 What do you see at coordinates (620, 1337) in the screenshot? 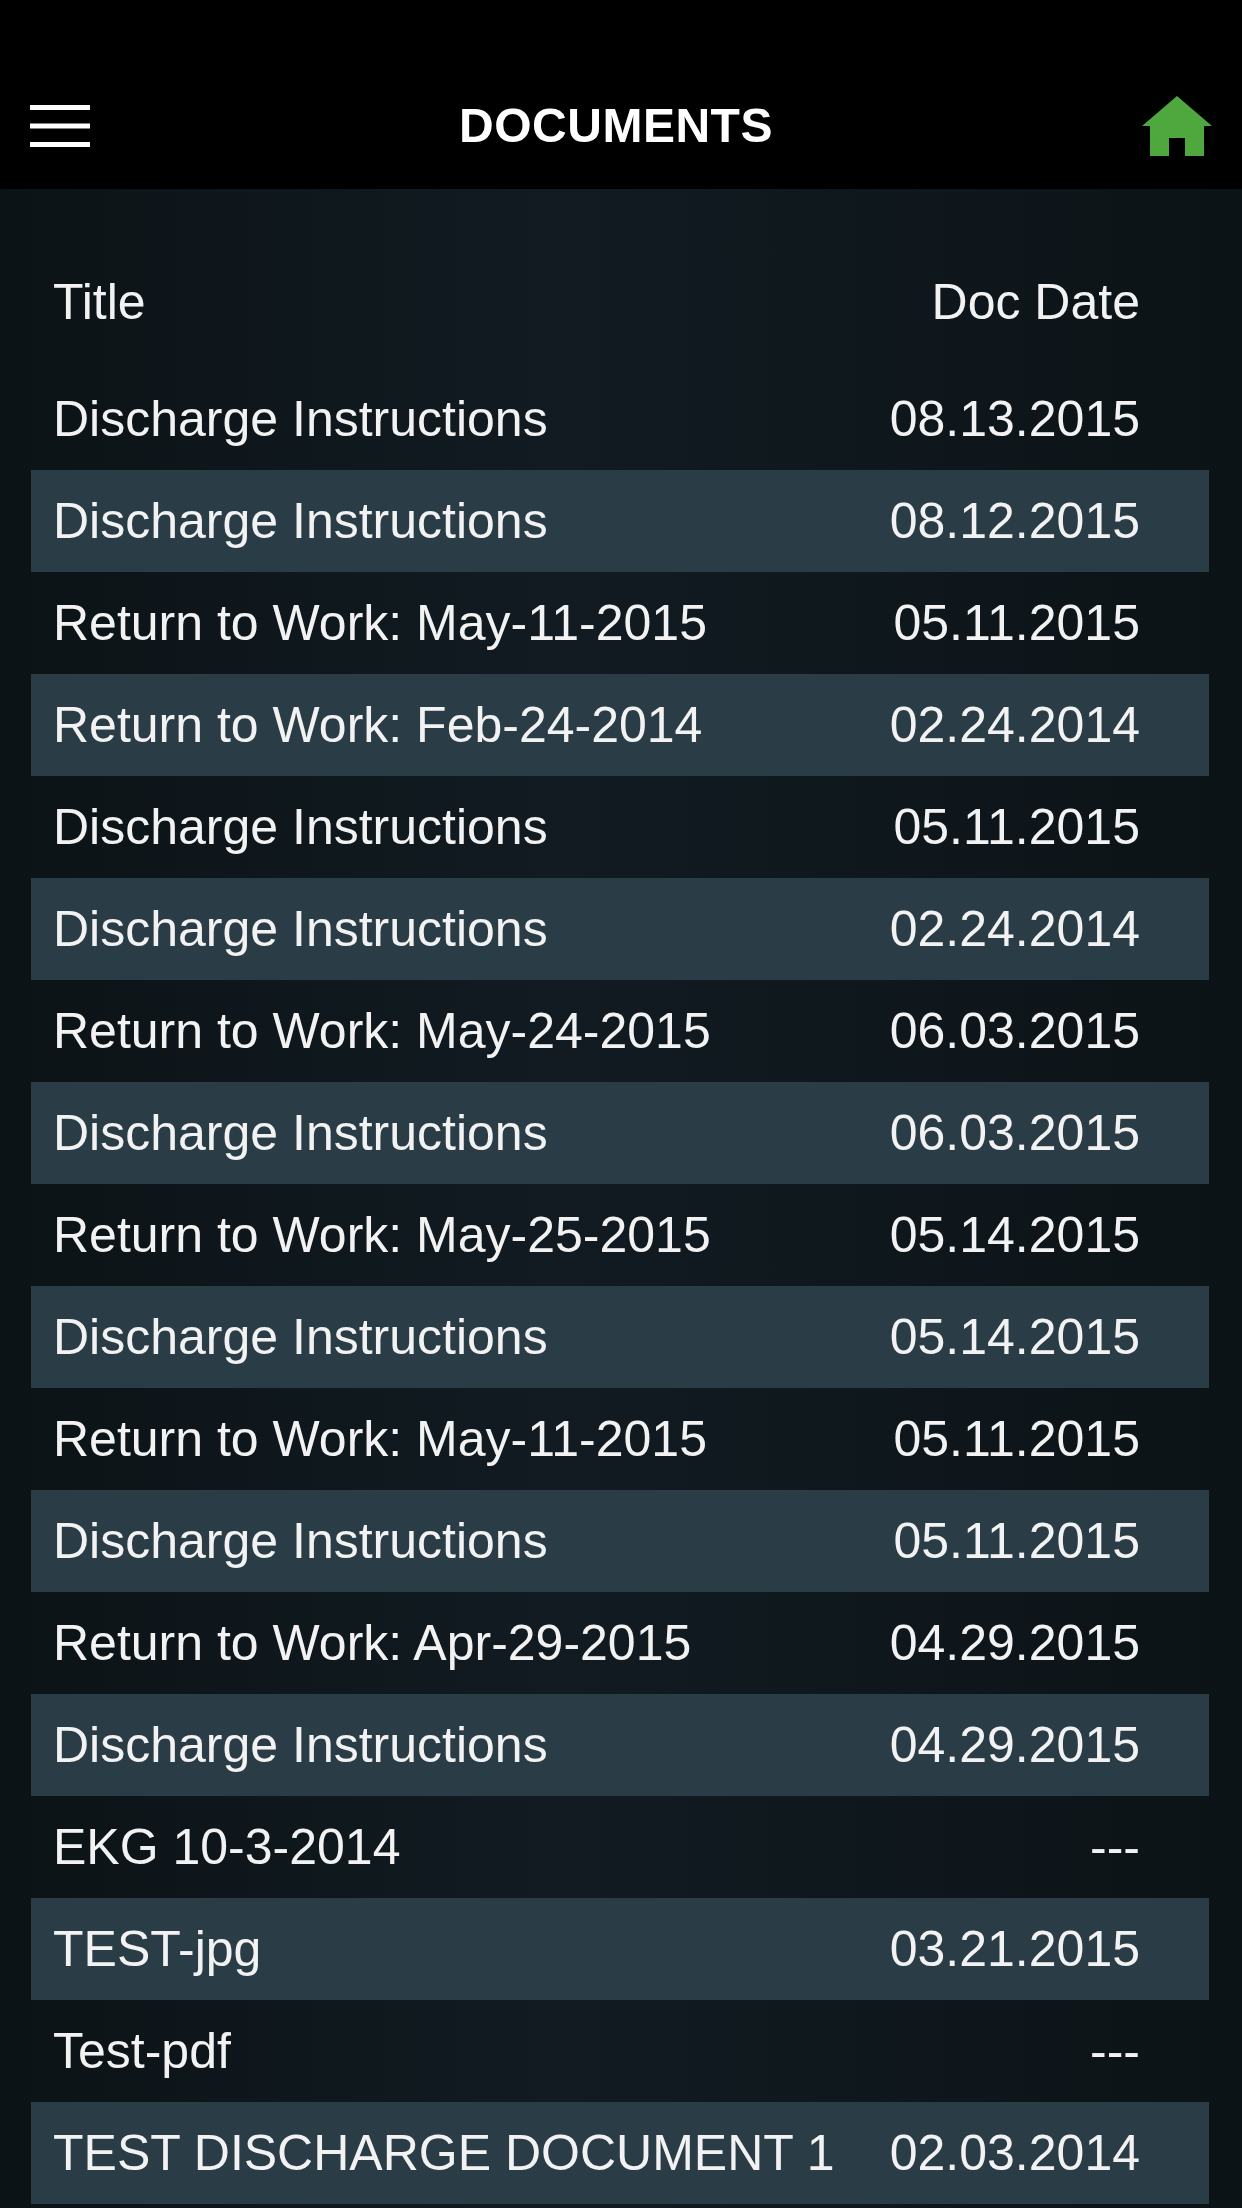
I see `striped-row: Discharge Instructions 05.14.2015` at bounding box center [620, 1337].